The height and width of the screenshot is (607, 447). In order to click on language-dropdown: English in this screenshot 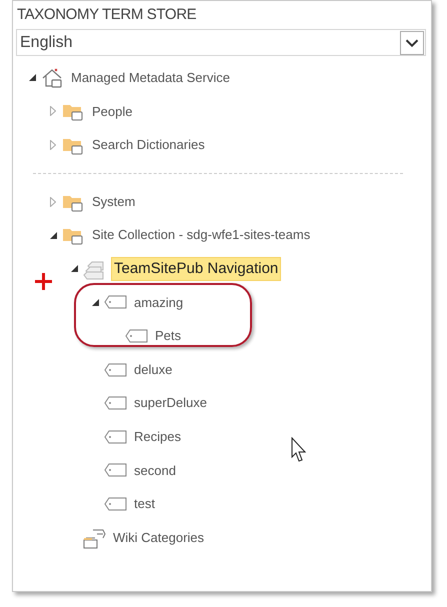, I will do `click(221, 42)`.